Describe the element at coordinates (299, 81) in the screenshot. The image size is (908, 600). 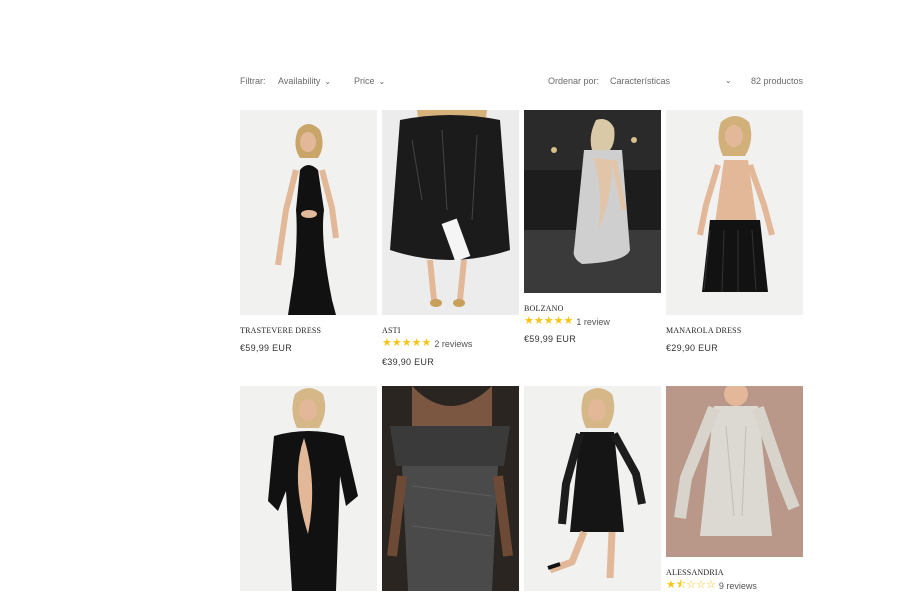
I see `availability-filter-label: Availability` at that location.